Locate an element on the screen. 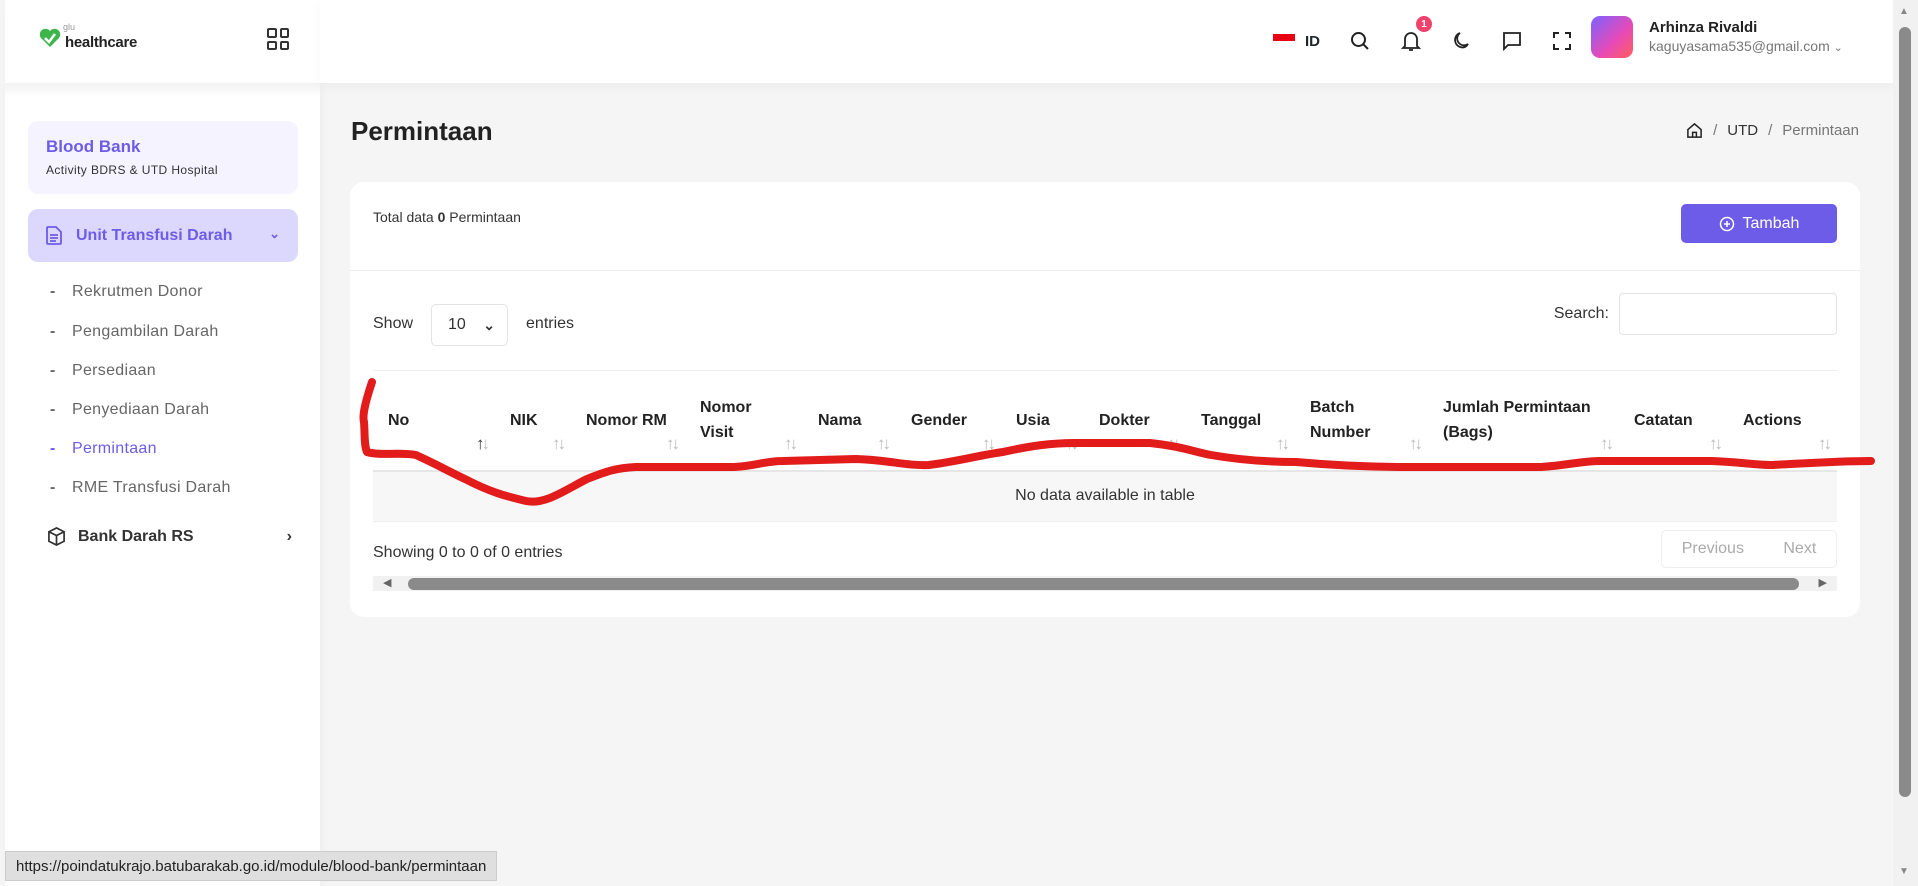 This screenshot has height=886, width=1918. column-header-tanggal: Tanggal ↑↓ is located at coordinates (1240, 421).